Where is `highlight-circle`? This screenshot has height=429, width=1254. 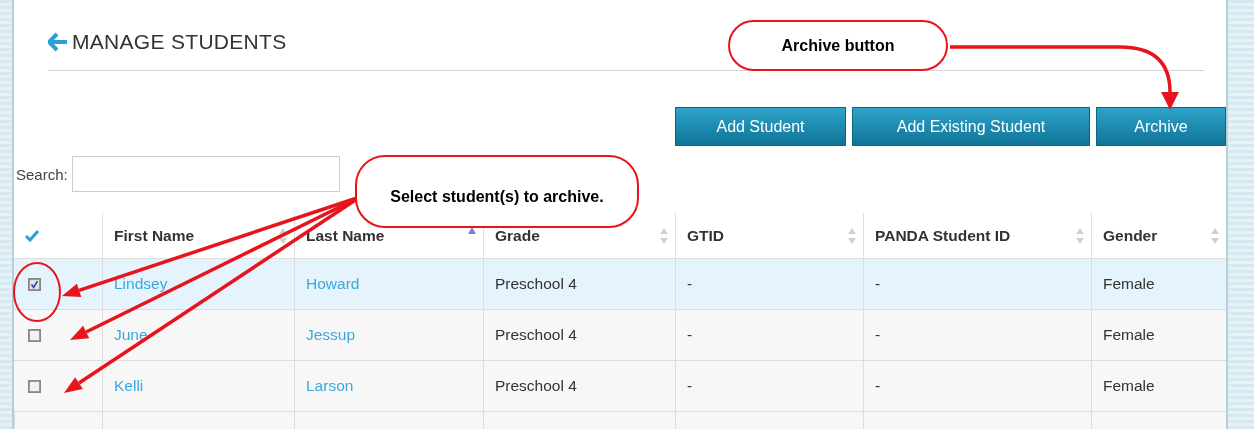 highlight-circle is located at coordinates (37, 292).